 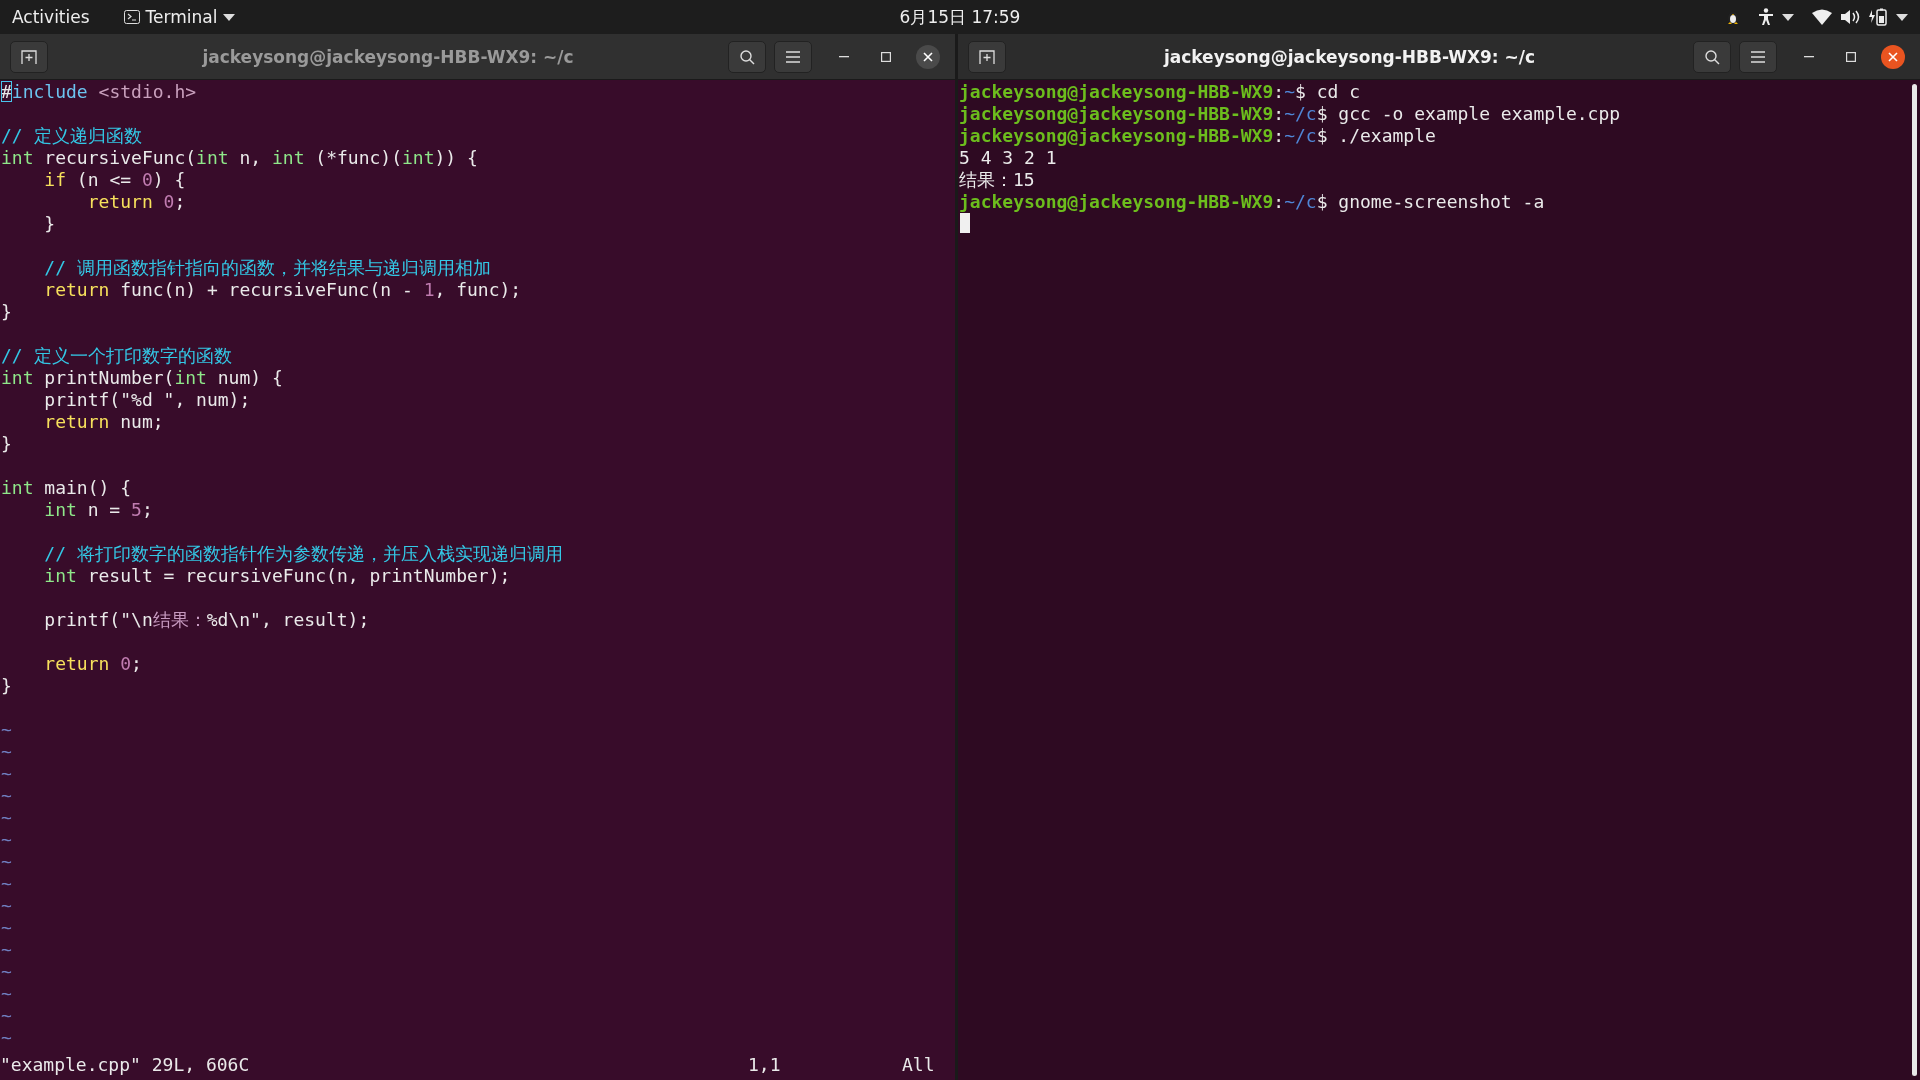 What do you see at coordinates (764, 1065) in the screenshot?
I see `cursor-position: 1,1` at bounding box center [764, 1065].